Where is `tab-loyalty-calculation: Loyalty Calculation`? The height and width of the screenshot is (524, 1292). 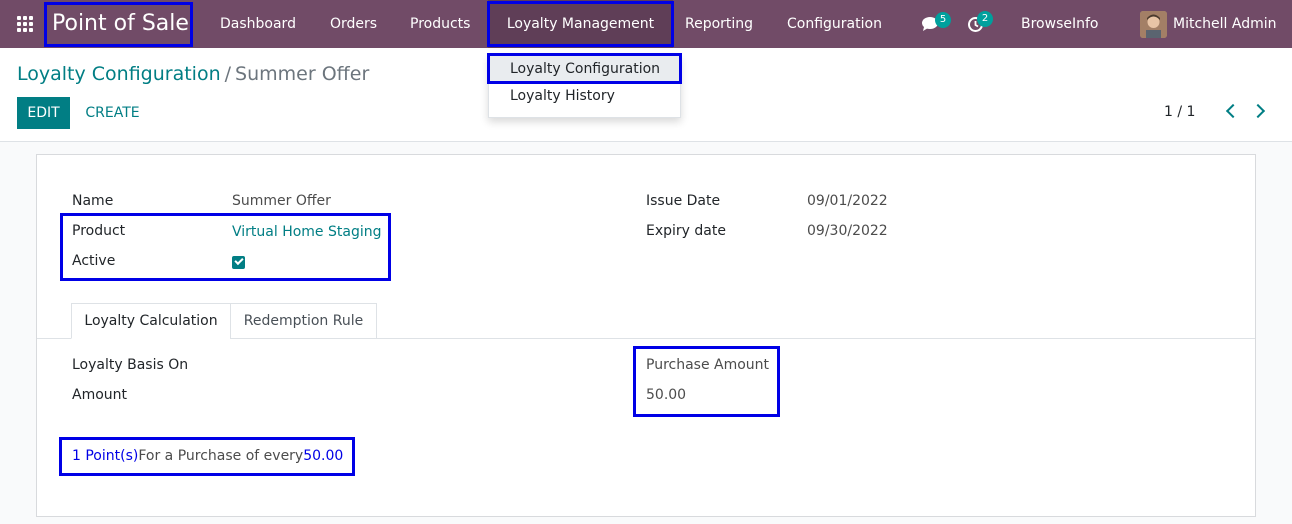
tab-loyalty-calculation: Loyalty Calculation is located at coordinates (151, 321).